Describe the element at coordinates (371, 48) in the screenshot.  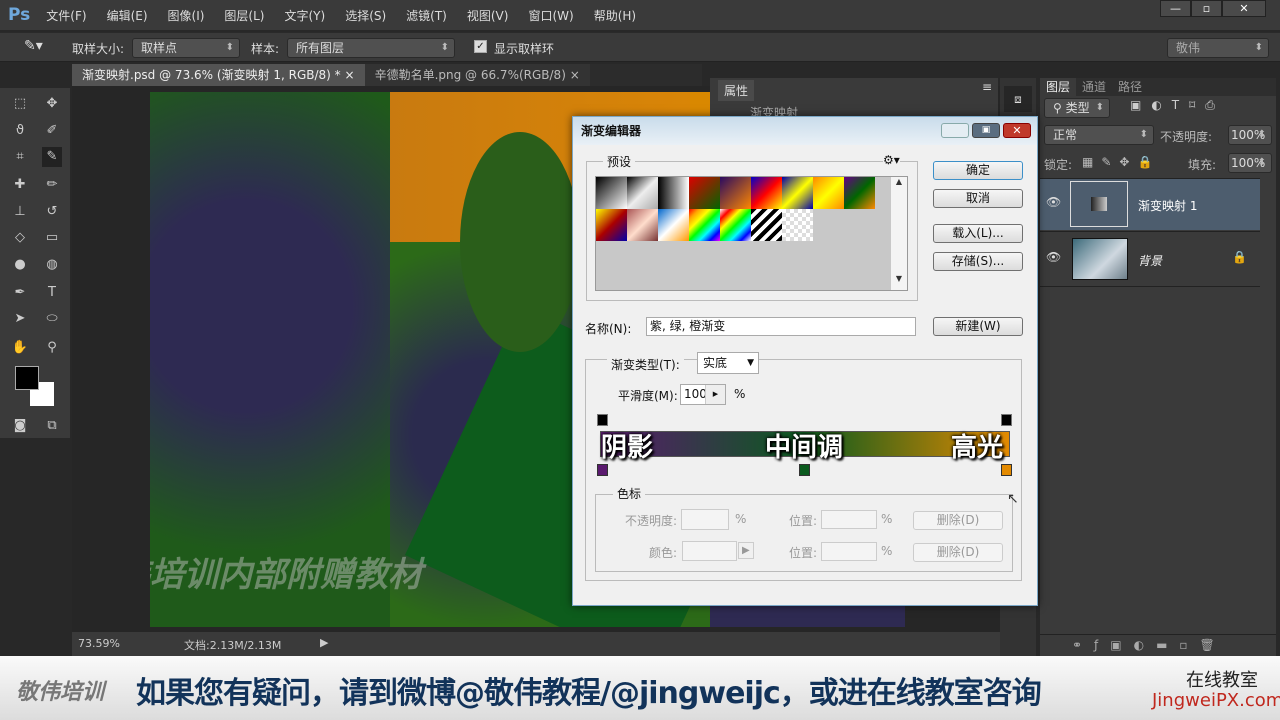
I see `sample-select: 所有图层` at that location.